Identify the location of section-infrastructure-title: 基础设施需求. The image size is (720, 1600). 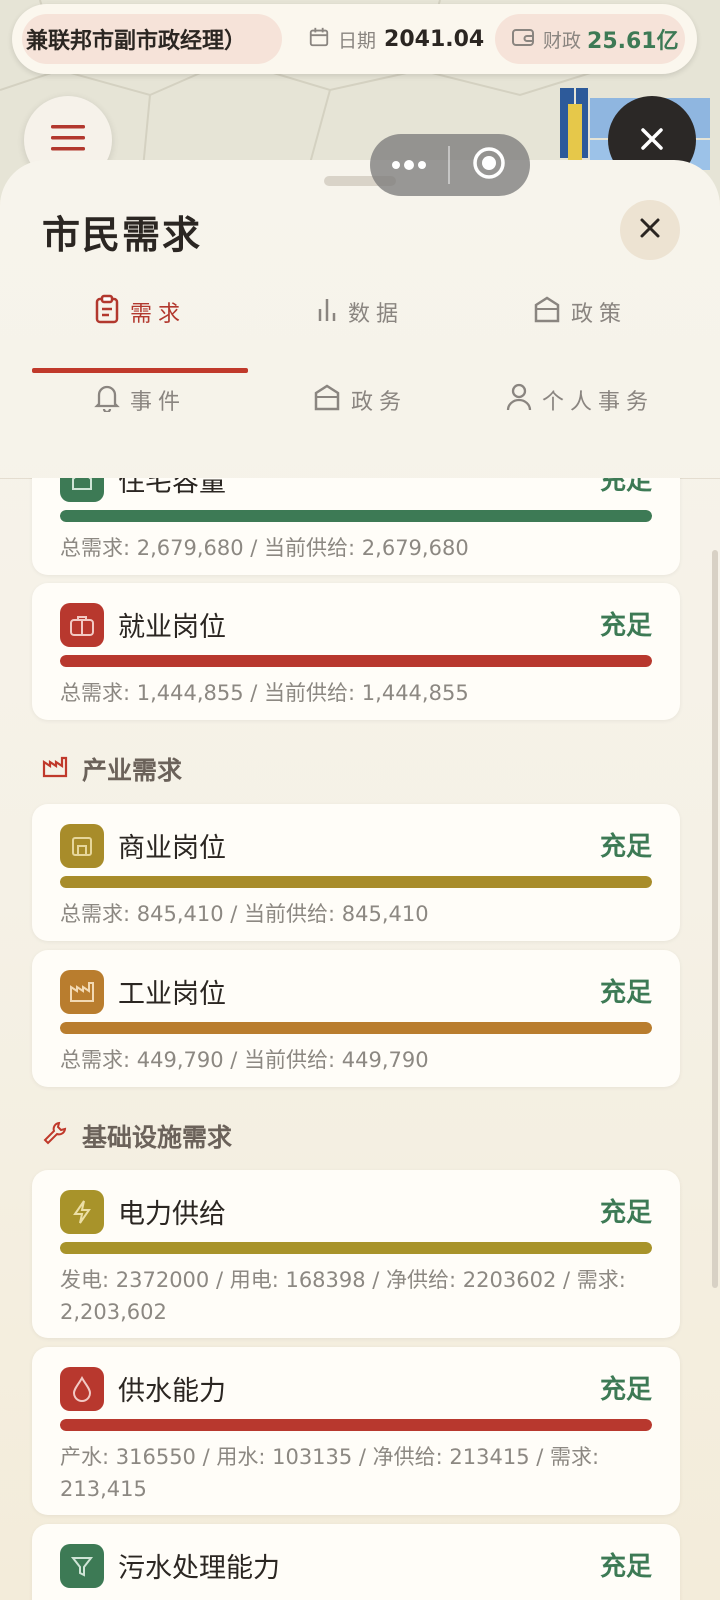
(157, 1137).